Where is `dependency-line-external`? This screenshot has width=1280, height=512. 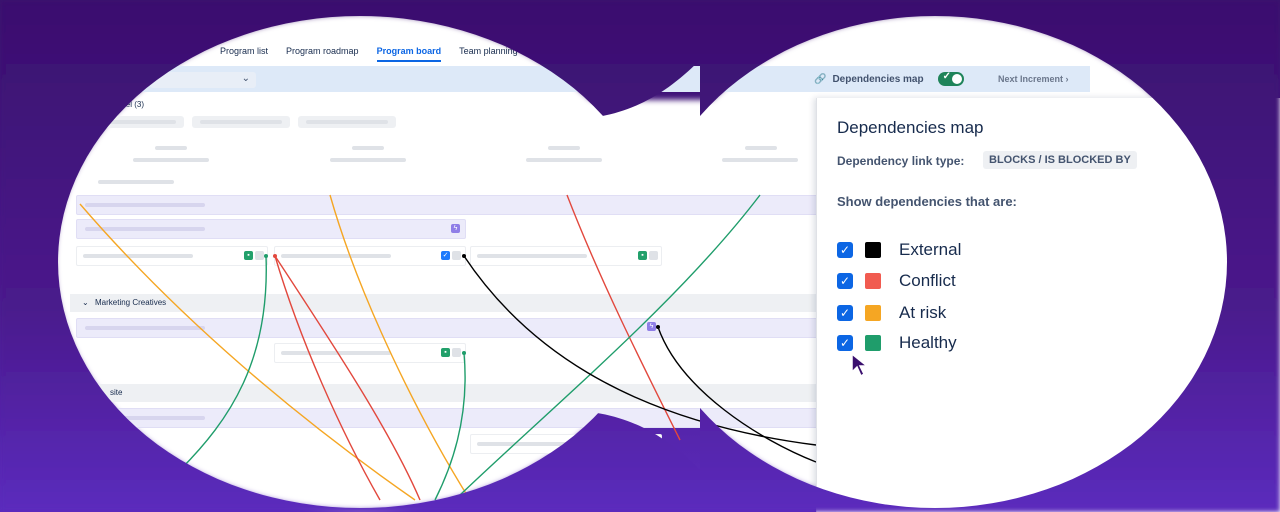
dependency-line-external is located at coordinates (640, 350).